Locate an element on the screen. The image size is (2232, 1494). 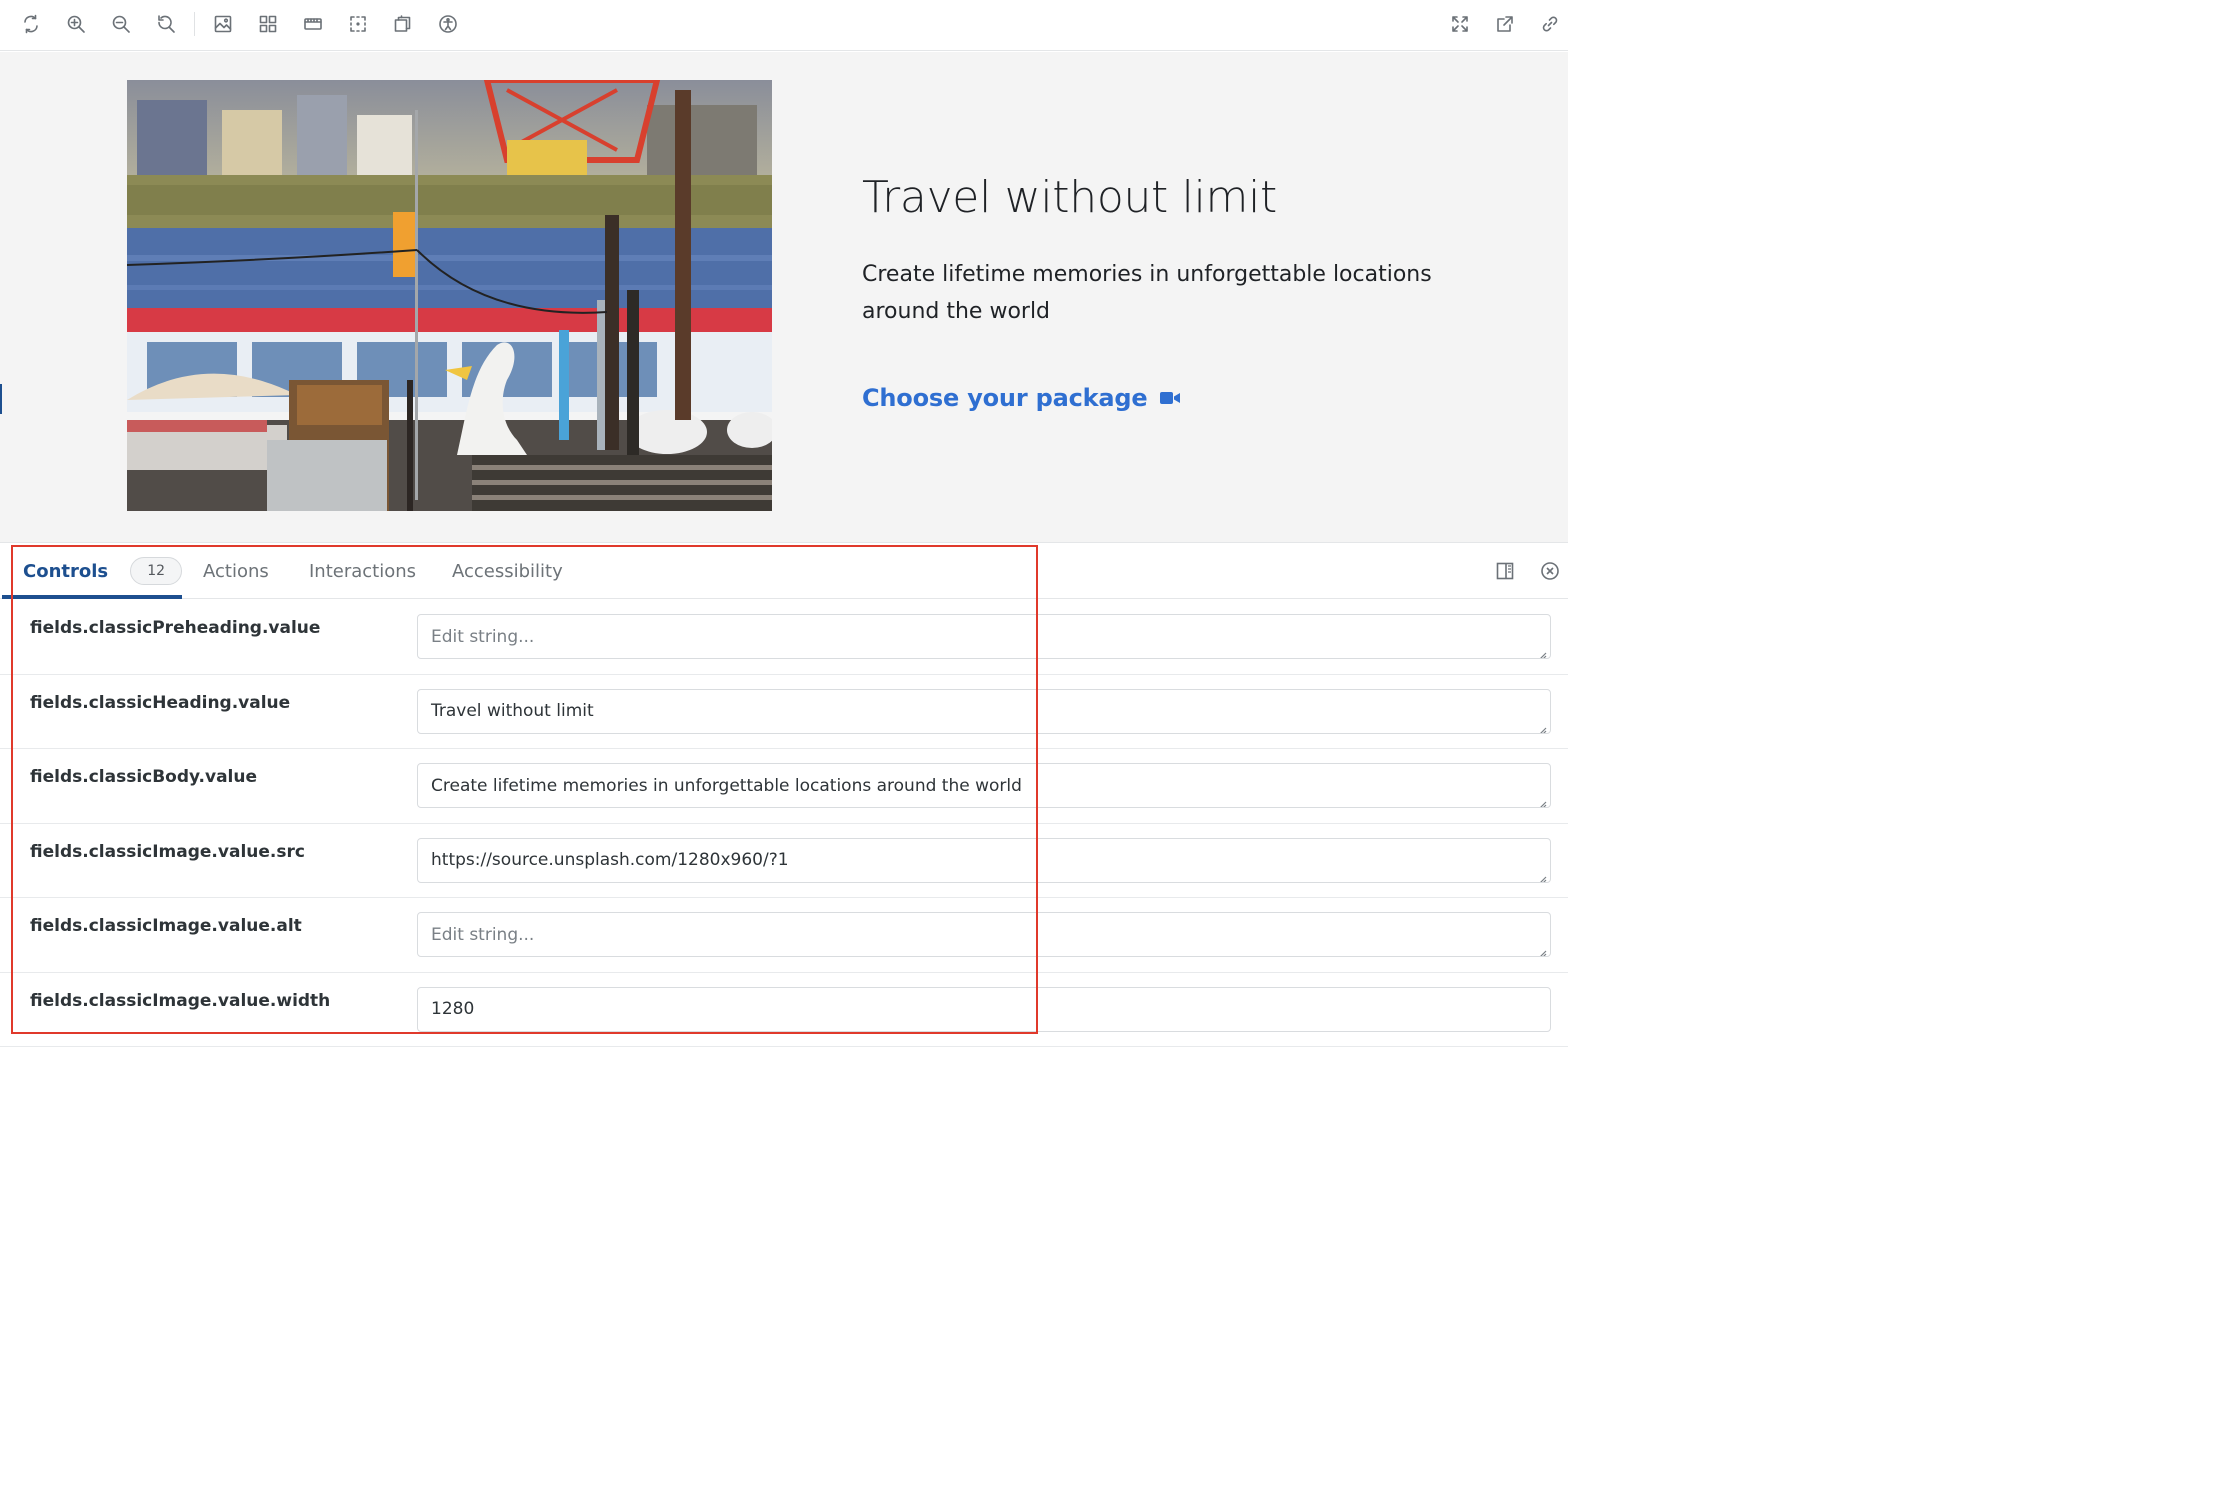
zoom-reset-icon is located at coordinates (166, 24).